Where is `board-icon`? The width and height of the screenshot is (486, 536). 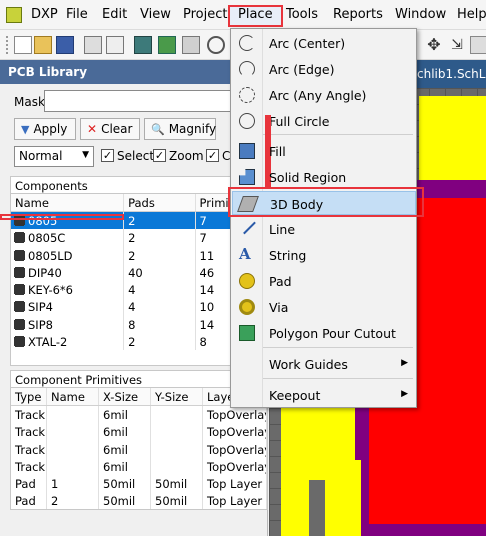
board-icon is located at coordinates (167, 45).